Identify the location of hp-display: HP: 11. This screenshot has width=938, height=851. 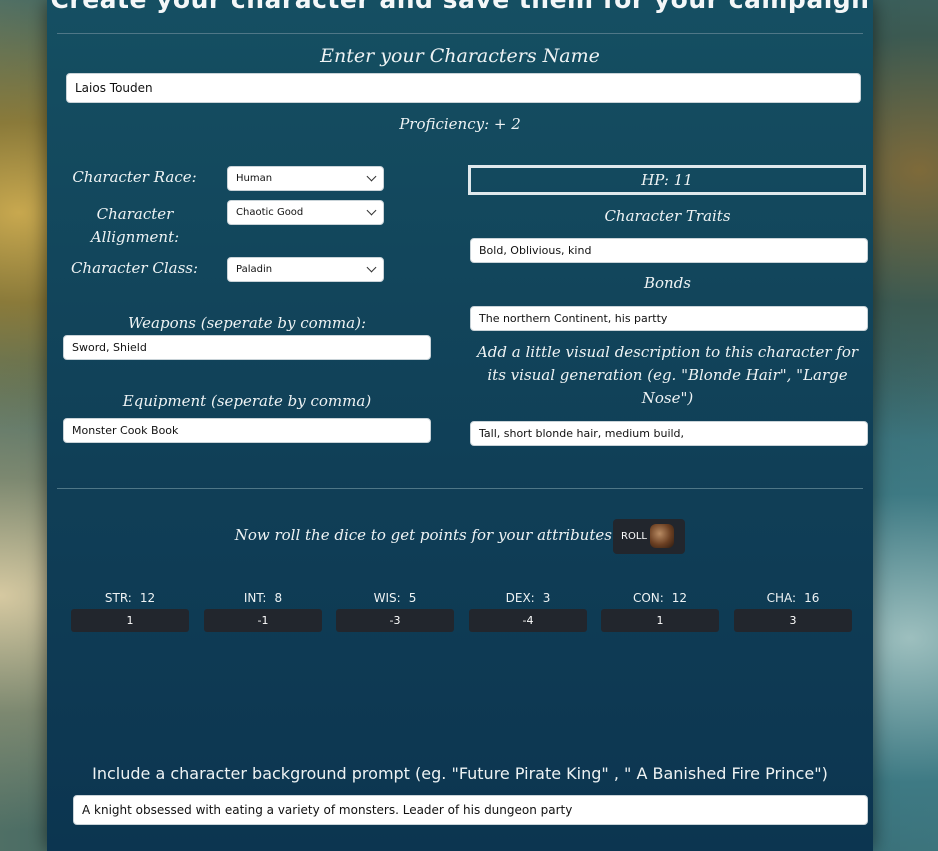
(667, 180).